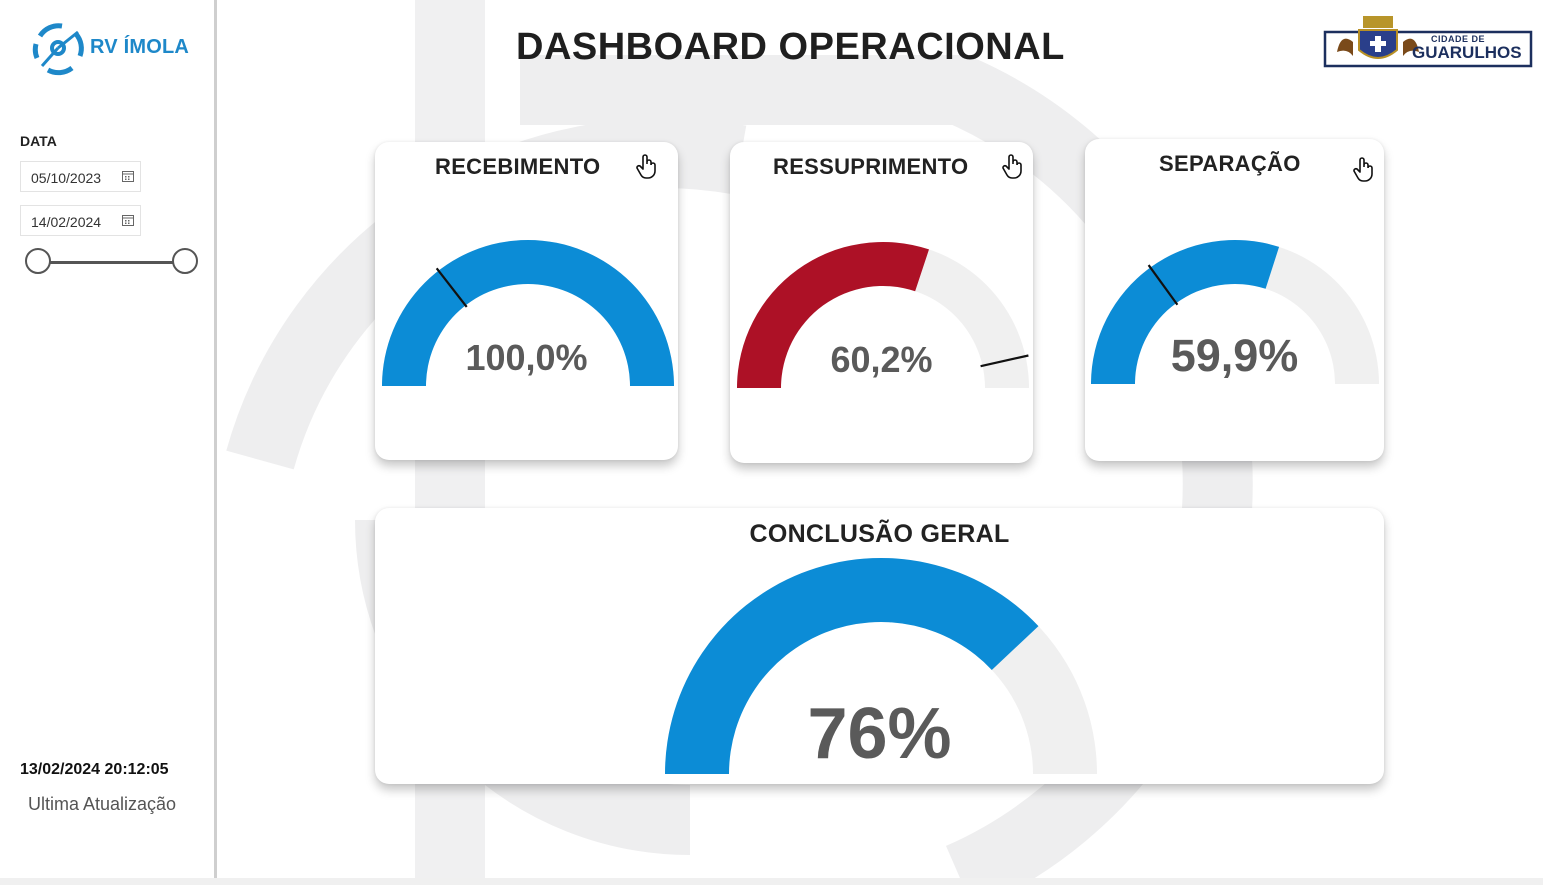 The width and height of the screenshot is (1543, 885). What do you see at coordinates (102, 804) in the screenshot?
I see `last-update-label: Ultima Atualização` at bounding box center [102, 804].